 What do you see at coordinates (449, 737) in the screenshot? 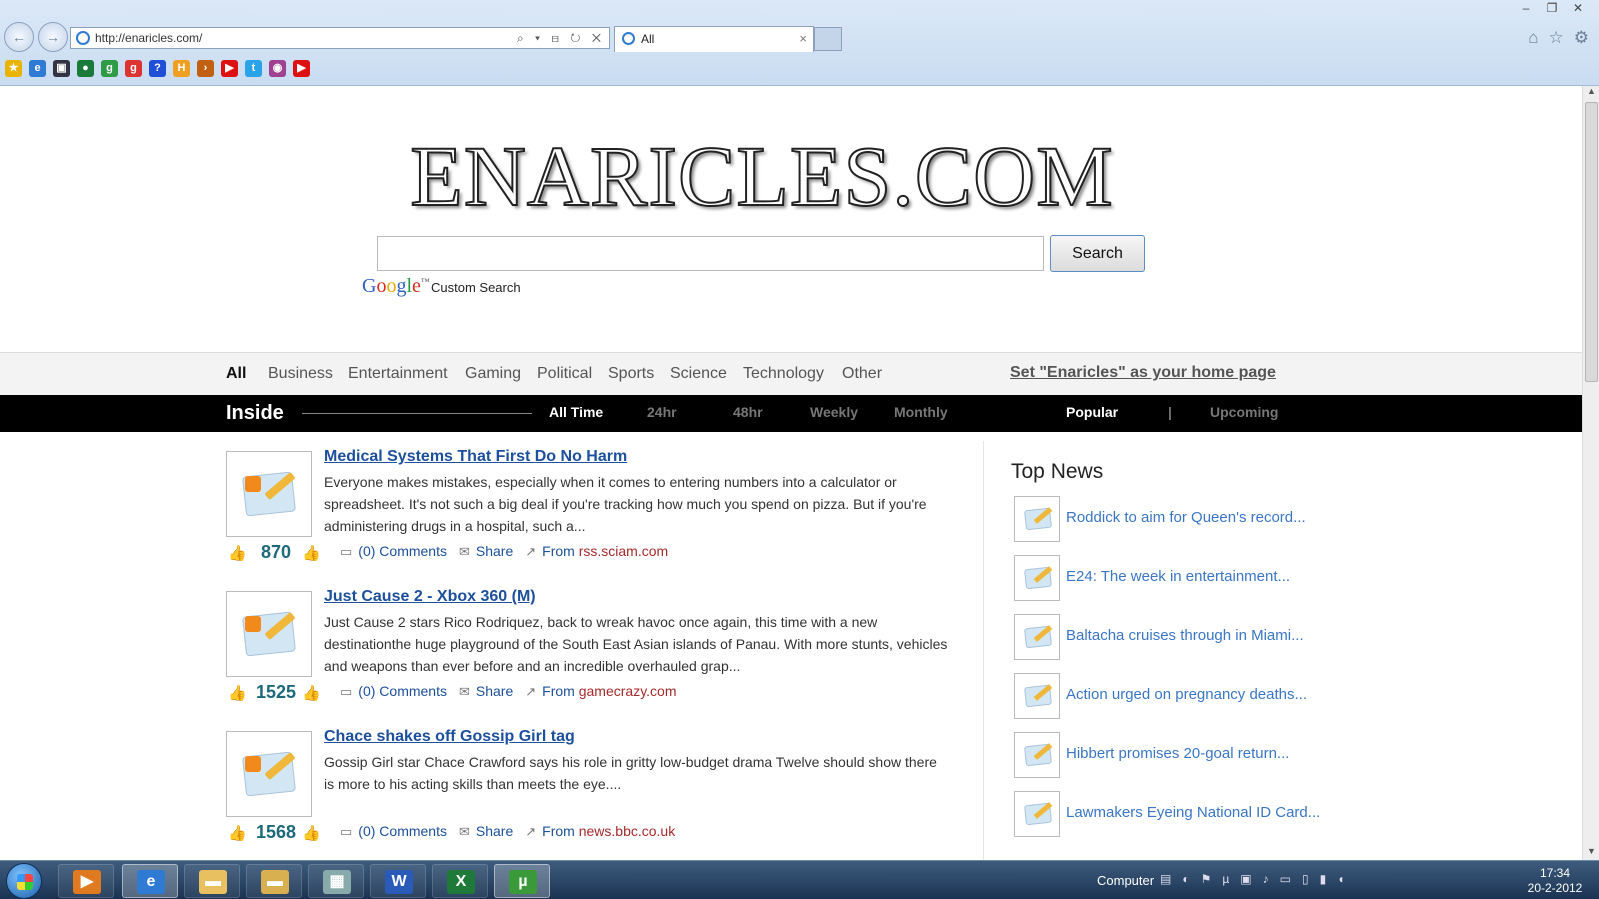
I see `article-title-link: Chace shakes off Gossip Girl tag` at bounding box center [449, 737].